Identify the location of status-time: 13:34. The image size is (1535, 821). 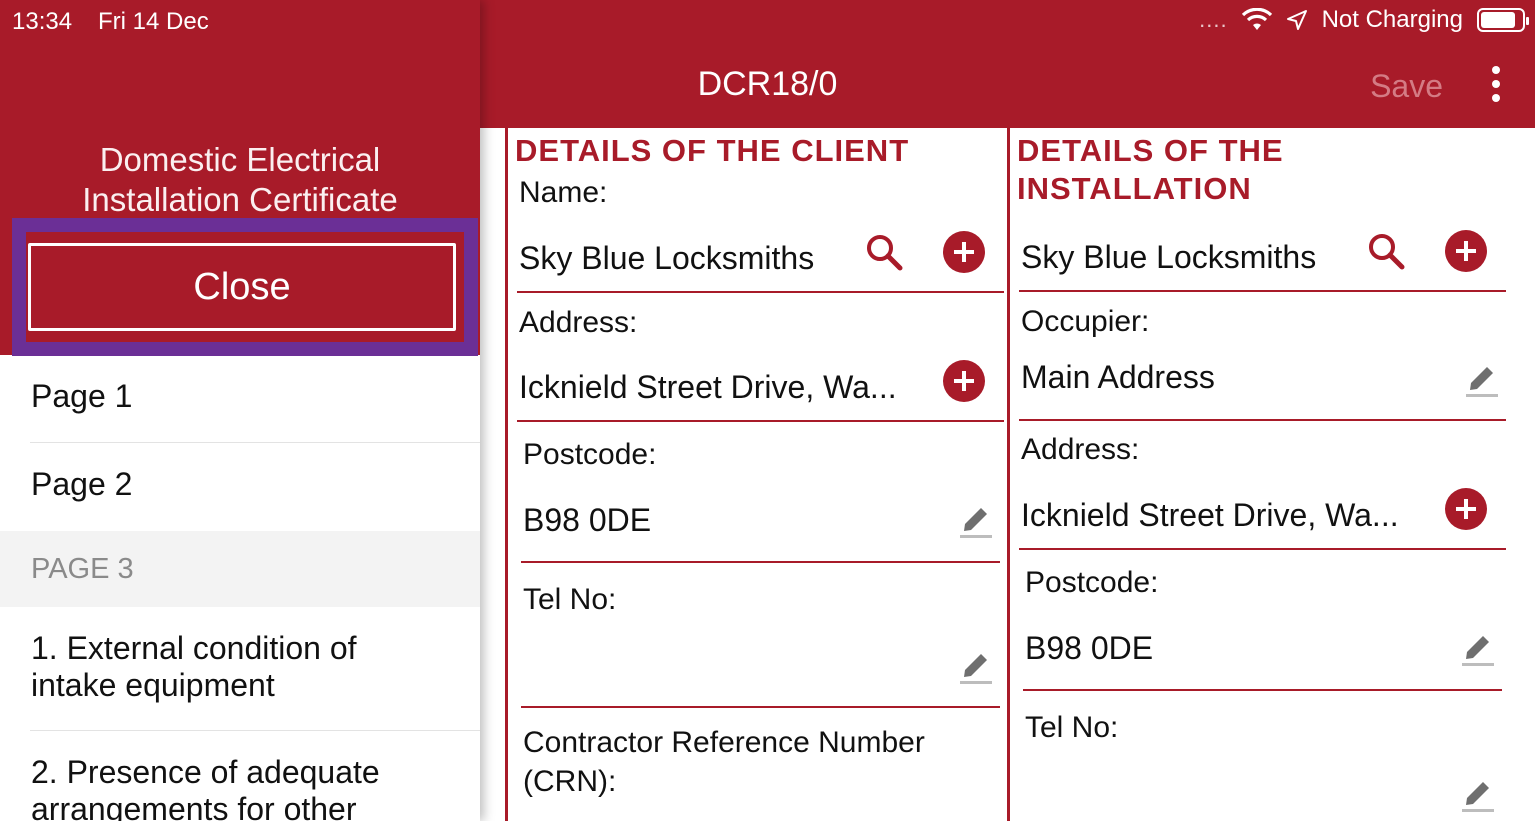
(42, 21).